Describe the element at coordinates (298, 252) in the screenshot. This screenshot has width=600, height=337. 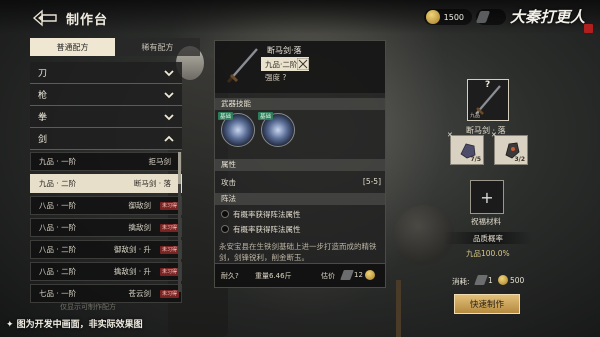
I see `weapon-description: 永安宝县在生铁剑基础上进一步打造而成的精铁剑，剑锋锐利，削金断玉。` at that location.